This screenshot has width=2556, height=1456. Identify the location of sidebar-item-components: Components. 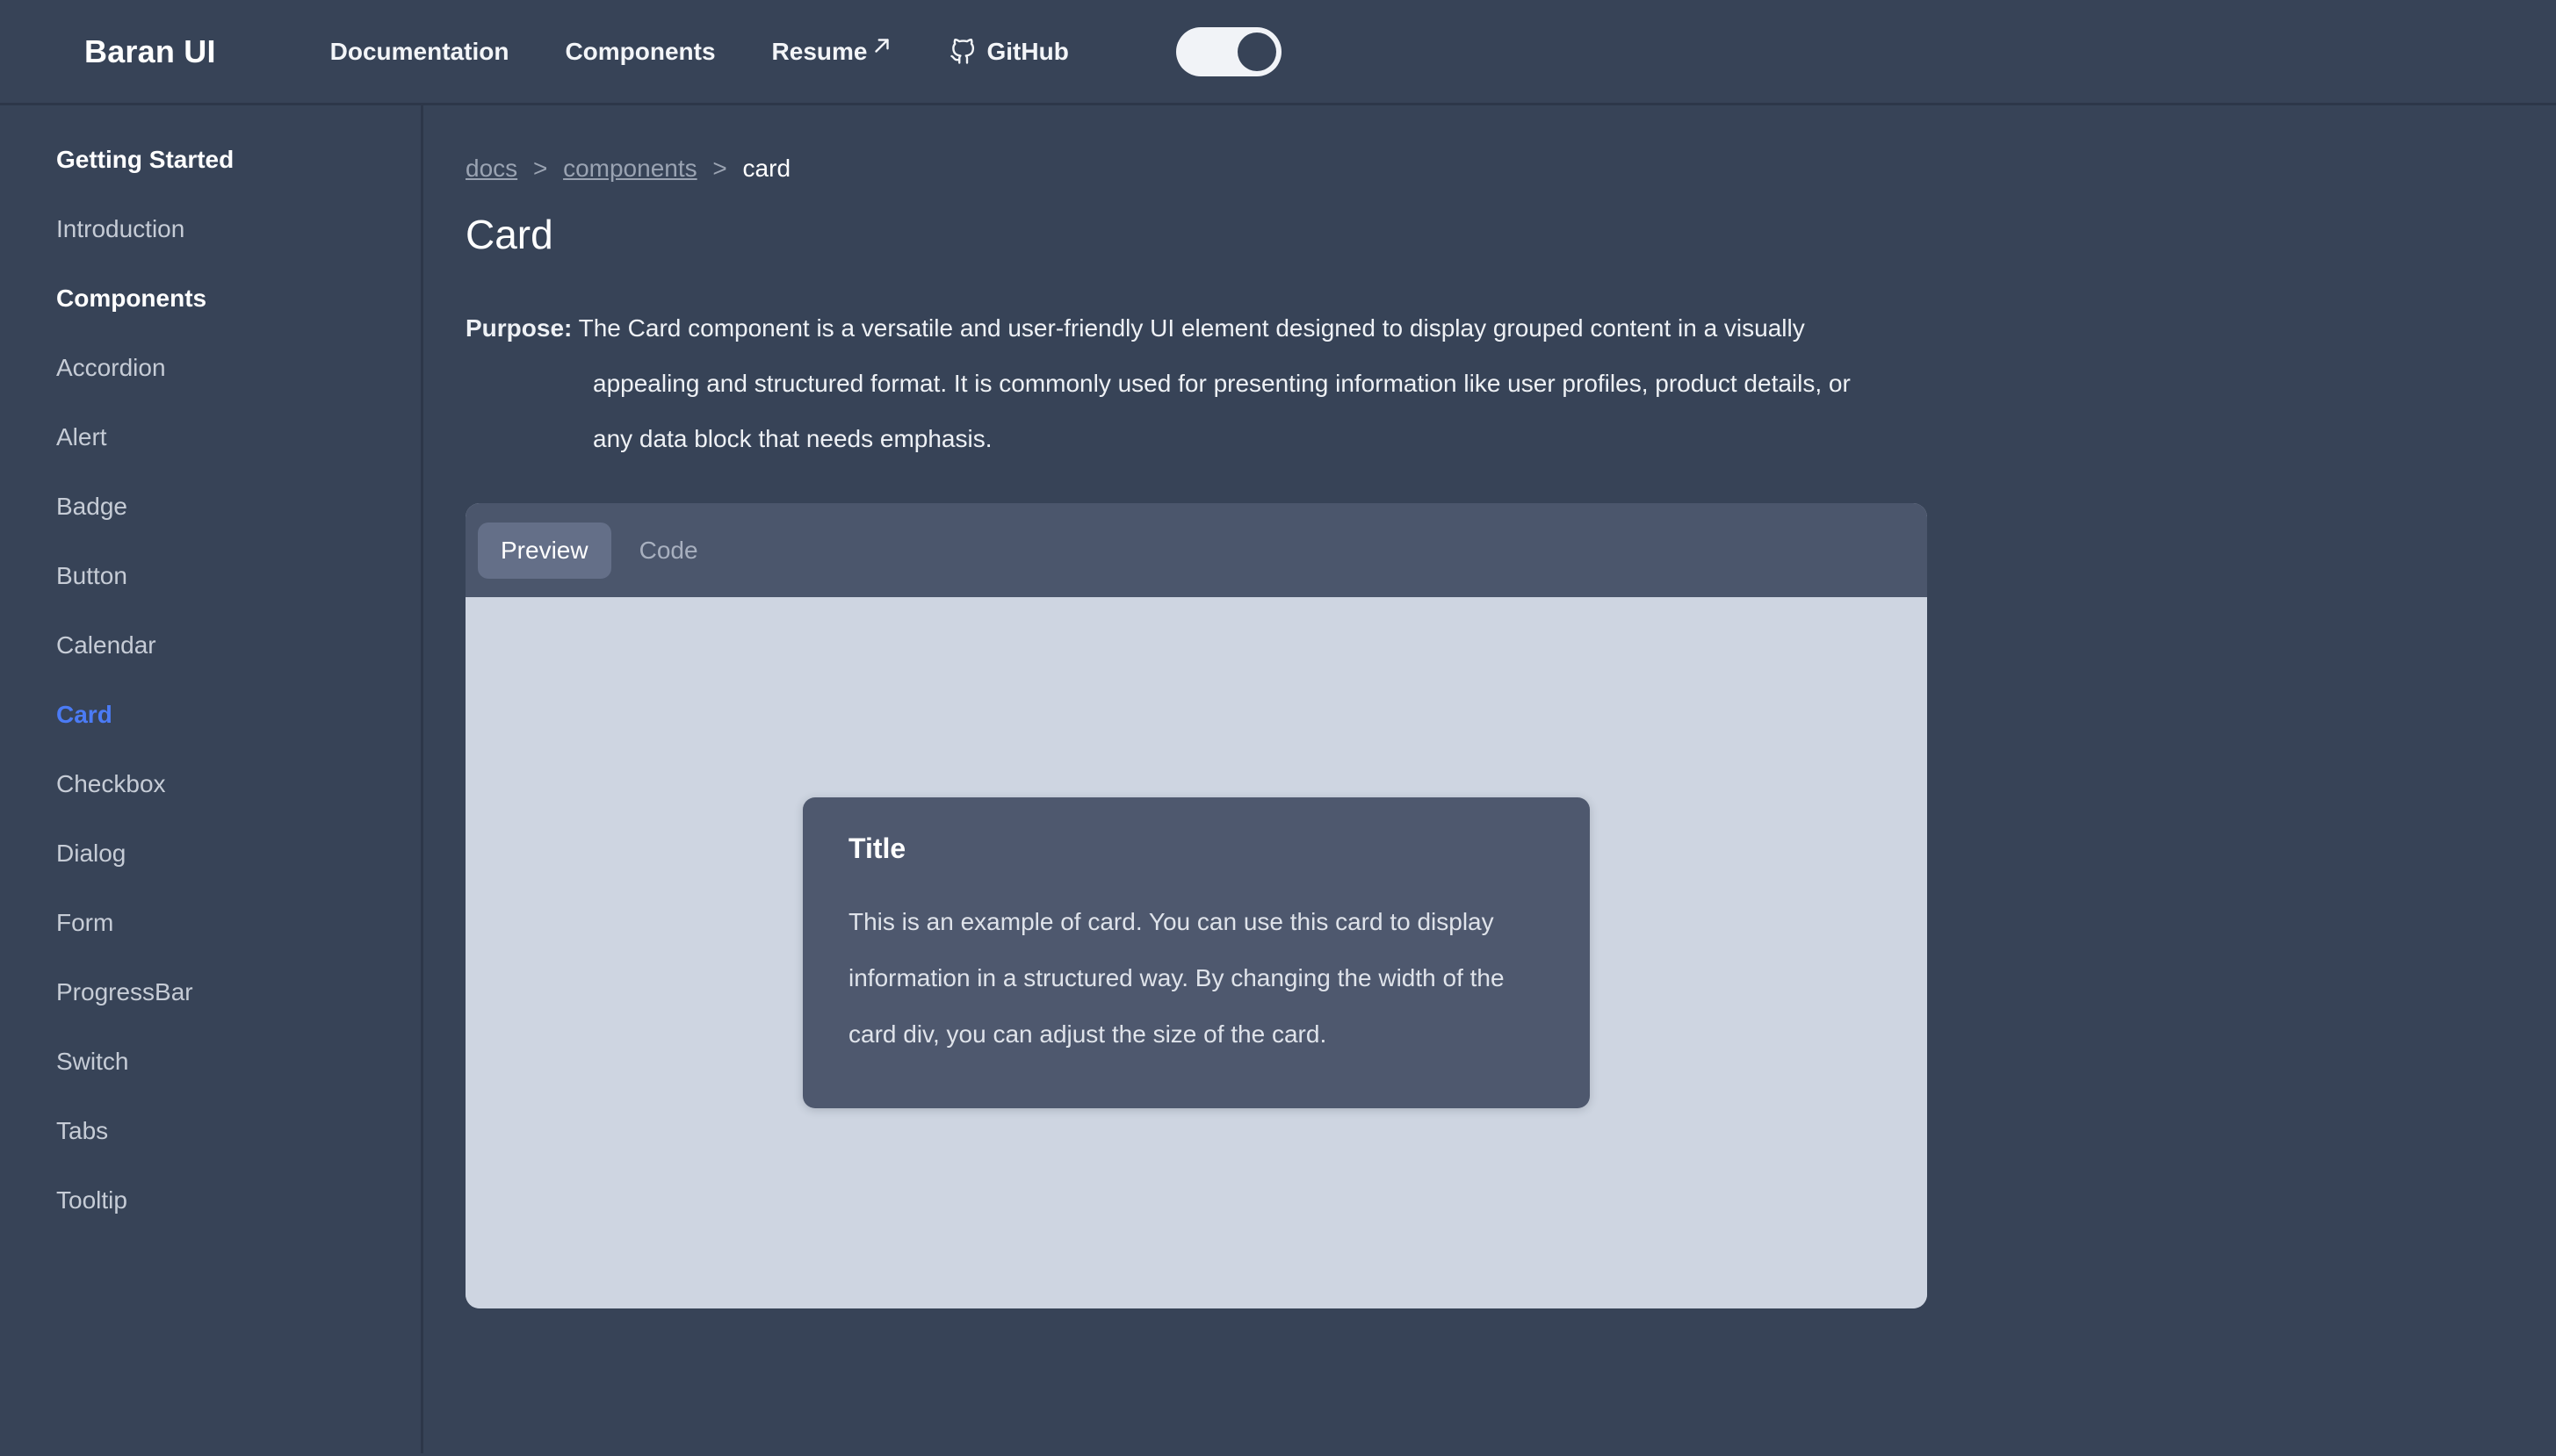
(238, 298).